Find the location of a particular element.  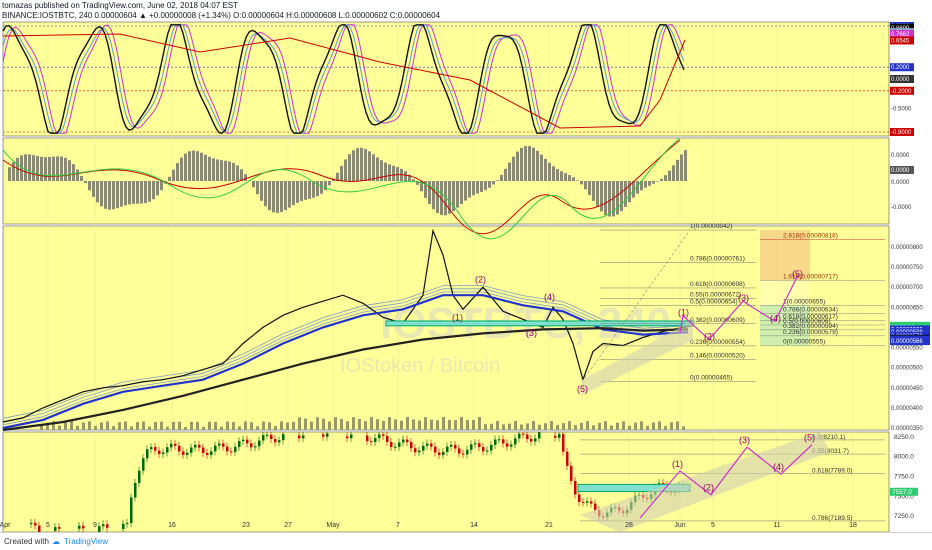

price-tick-label: 0.00000800 is located at coordinates (907, 248).